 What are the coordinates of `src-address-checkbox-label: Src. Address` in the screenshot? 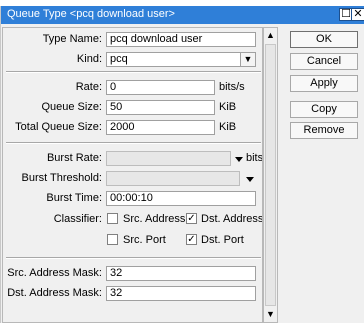 It's located at (154, 219).